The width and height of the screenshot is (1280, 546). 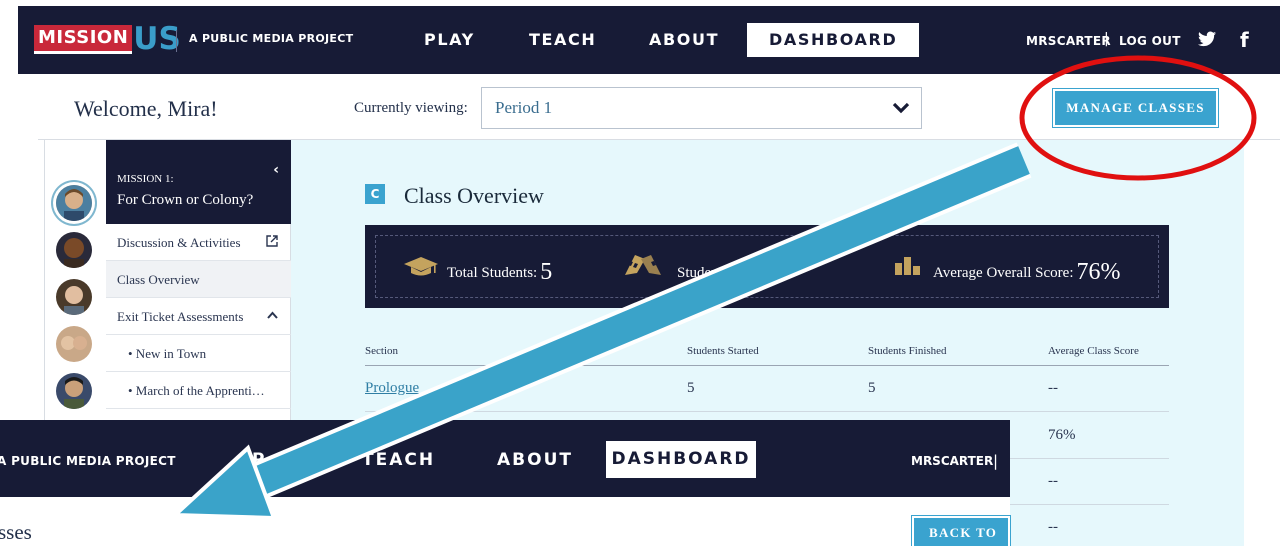 What do you see at coordinates (681, 459) in the screenshot?
I see `preview-nav-dashboard: DASHBOARD` at bounding box center [681, 459].